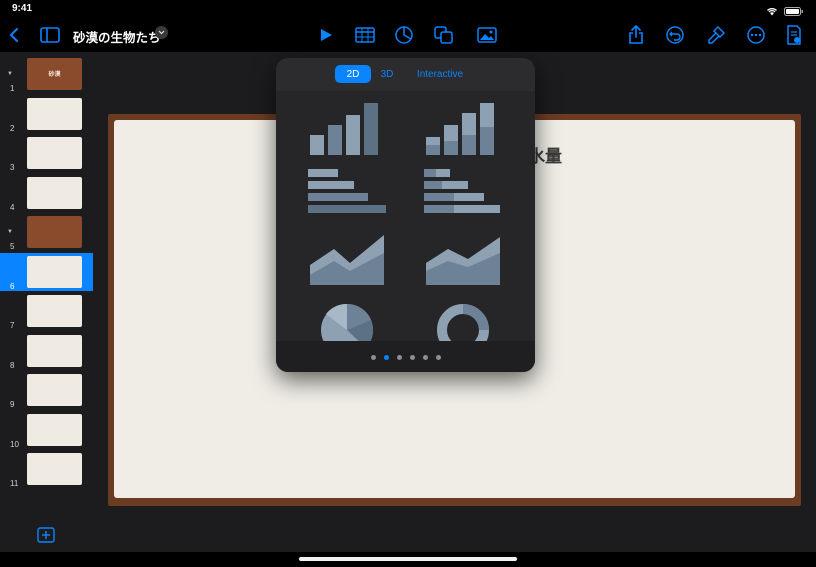 This screenshot has height=567, width=816. I want to click on slide-navigator: ▼ 砂漠 1 2 3 4 ▼ 5 6 7 8 9 10 11, so click(46, 302).